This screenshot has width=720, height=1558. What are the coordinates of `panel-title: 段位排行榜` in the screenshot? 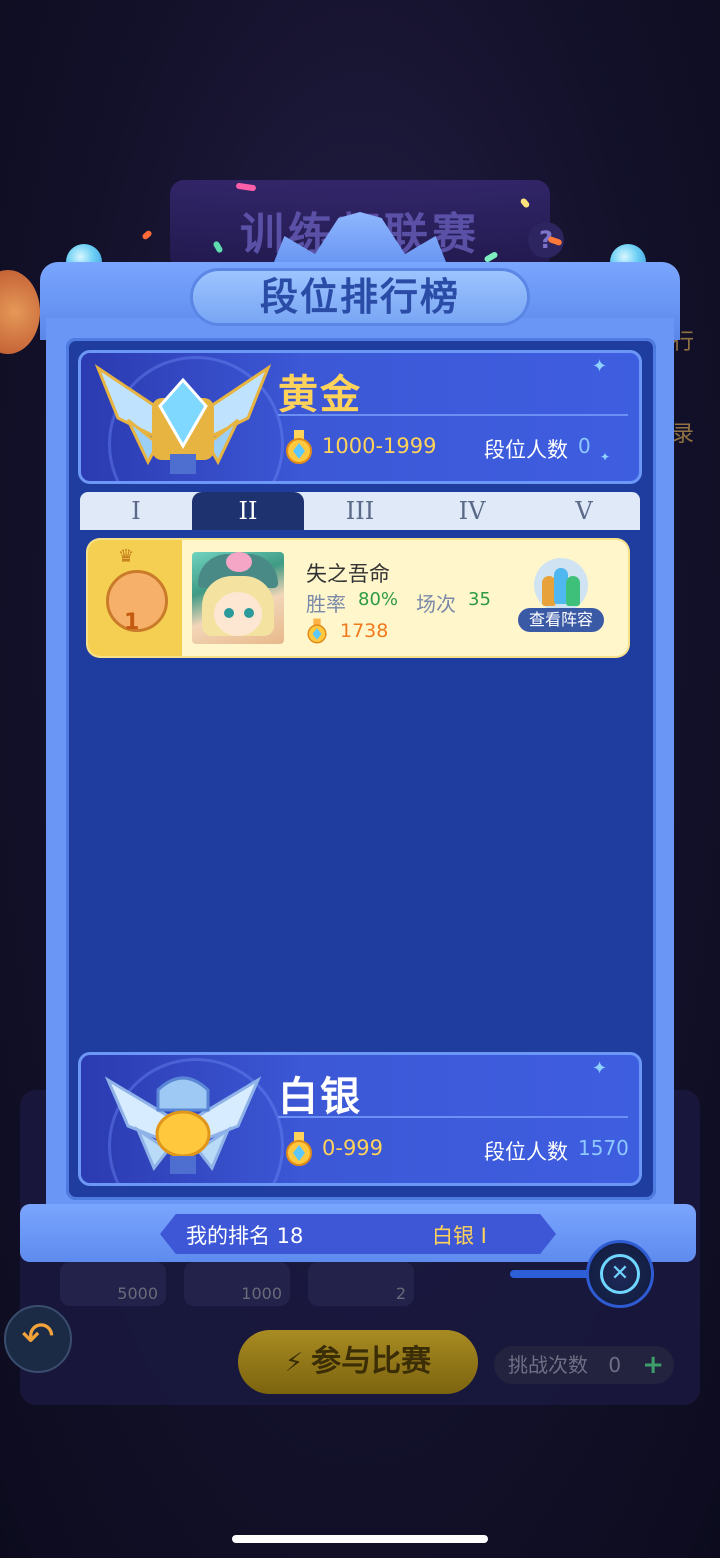 It's located at (359, 297).